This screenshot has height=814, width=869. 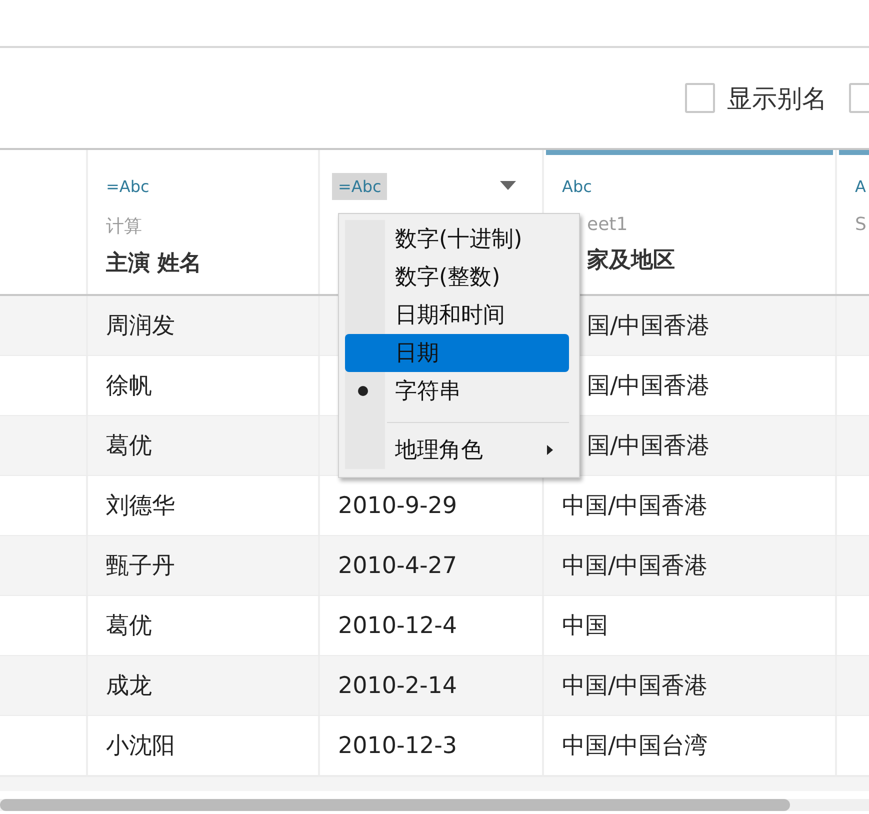 I want to click on table-cell-text: 徐帆, so click(x=129, y=386).